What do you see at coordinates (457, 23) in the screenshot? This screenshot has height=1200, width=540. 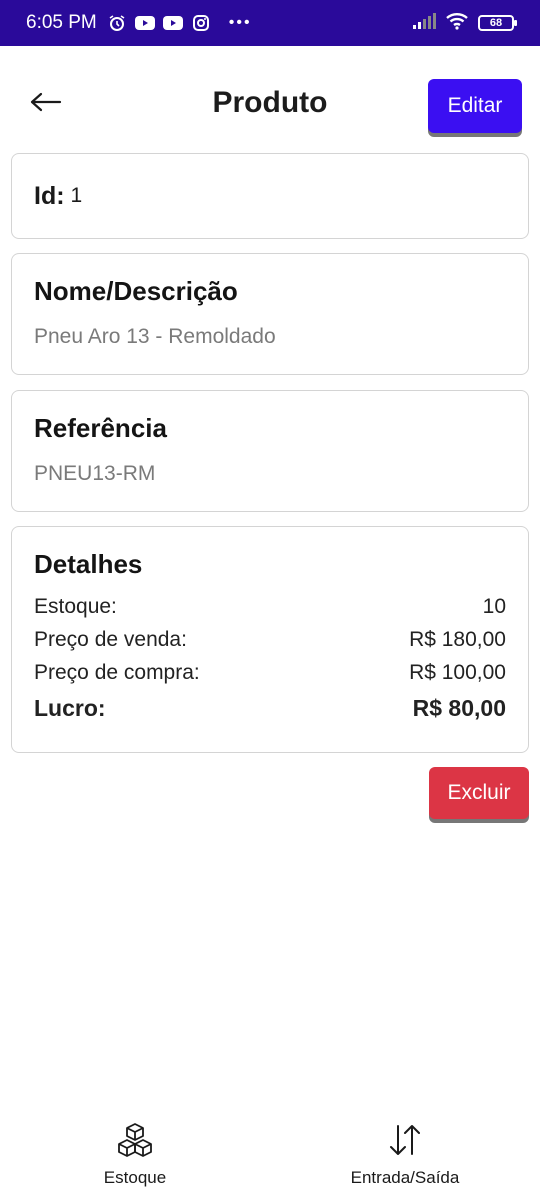 I see `wifi-icon` at bounding box center [457, 23].